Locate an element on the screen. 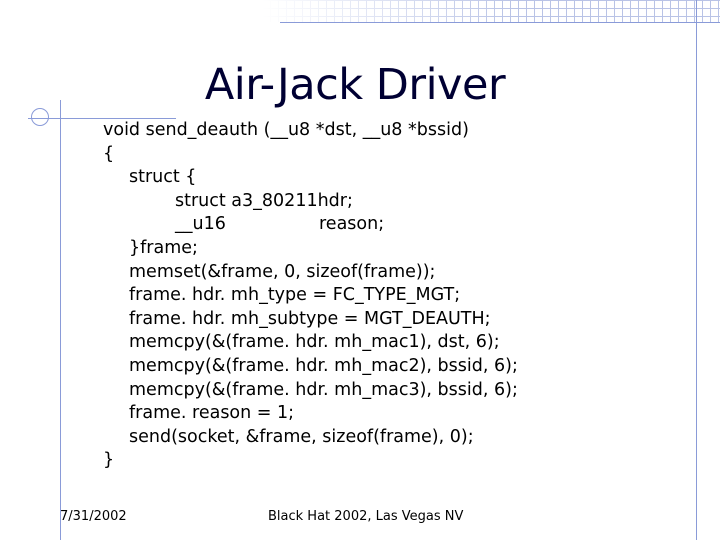  code-line: __u16 reason; is located at coordinates (403, 225).